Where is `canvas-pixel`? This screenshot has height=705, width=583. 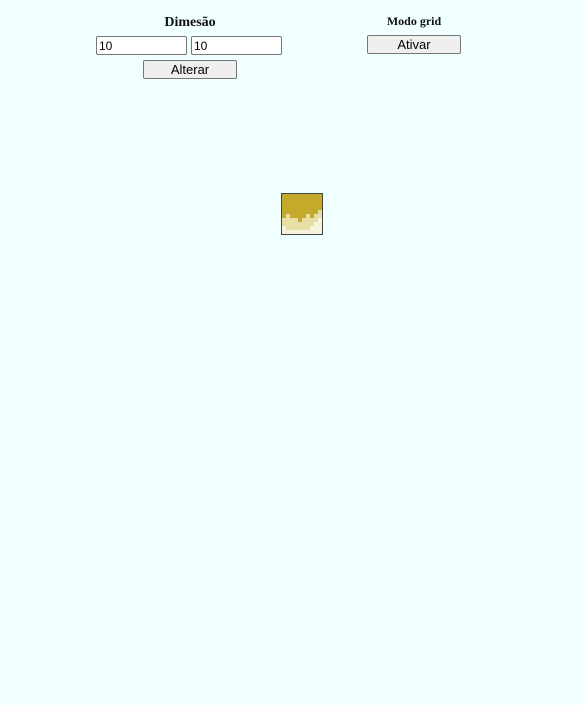
canvas-pixel is located at coordinates (320, 232).